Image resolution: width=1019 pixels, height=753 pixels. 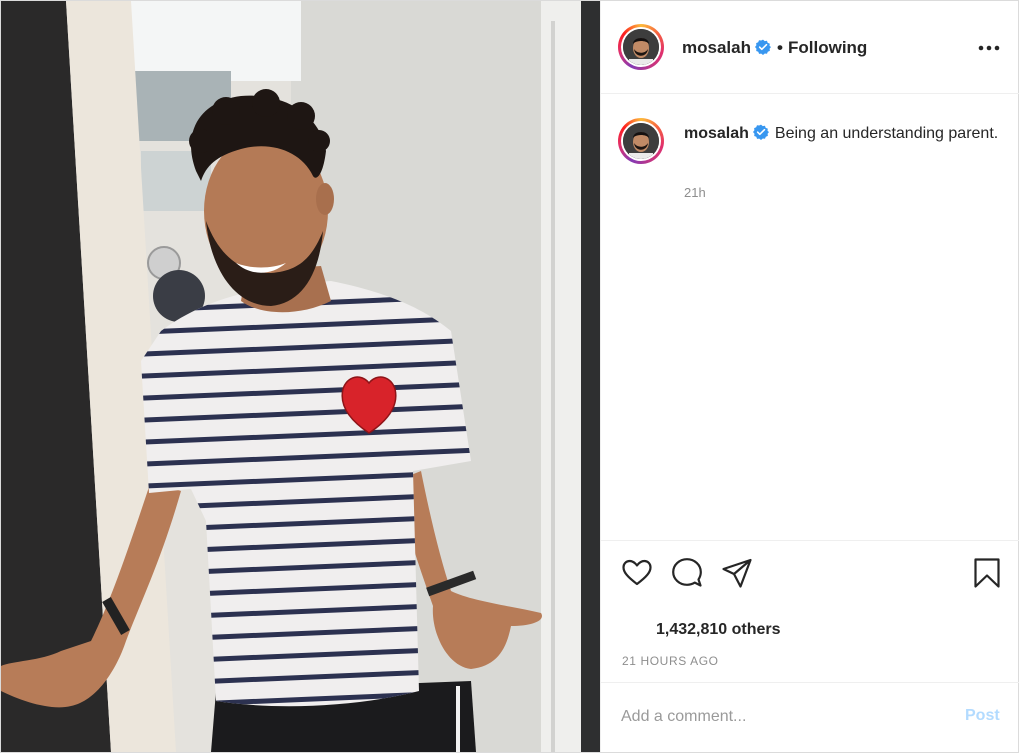 What do you see at coordinates (827, 48) in the screenshot?
I see `following-button: Following` at bounding box center [827, 48].